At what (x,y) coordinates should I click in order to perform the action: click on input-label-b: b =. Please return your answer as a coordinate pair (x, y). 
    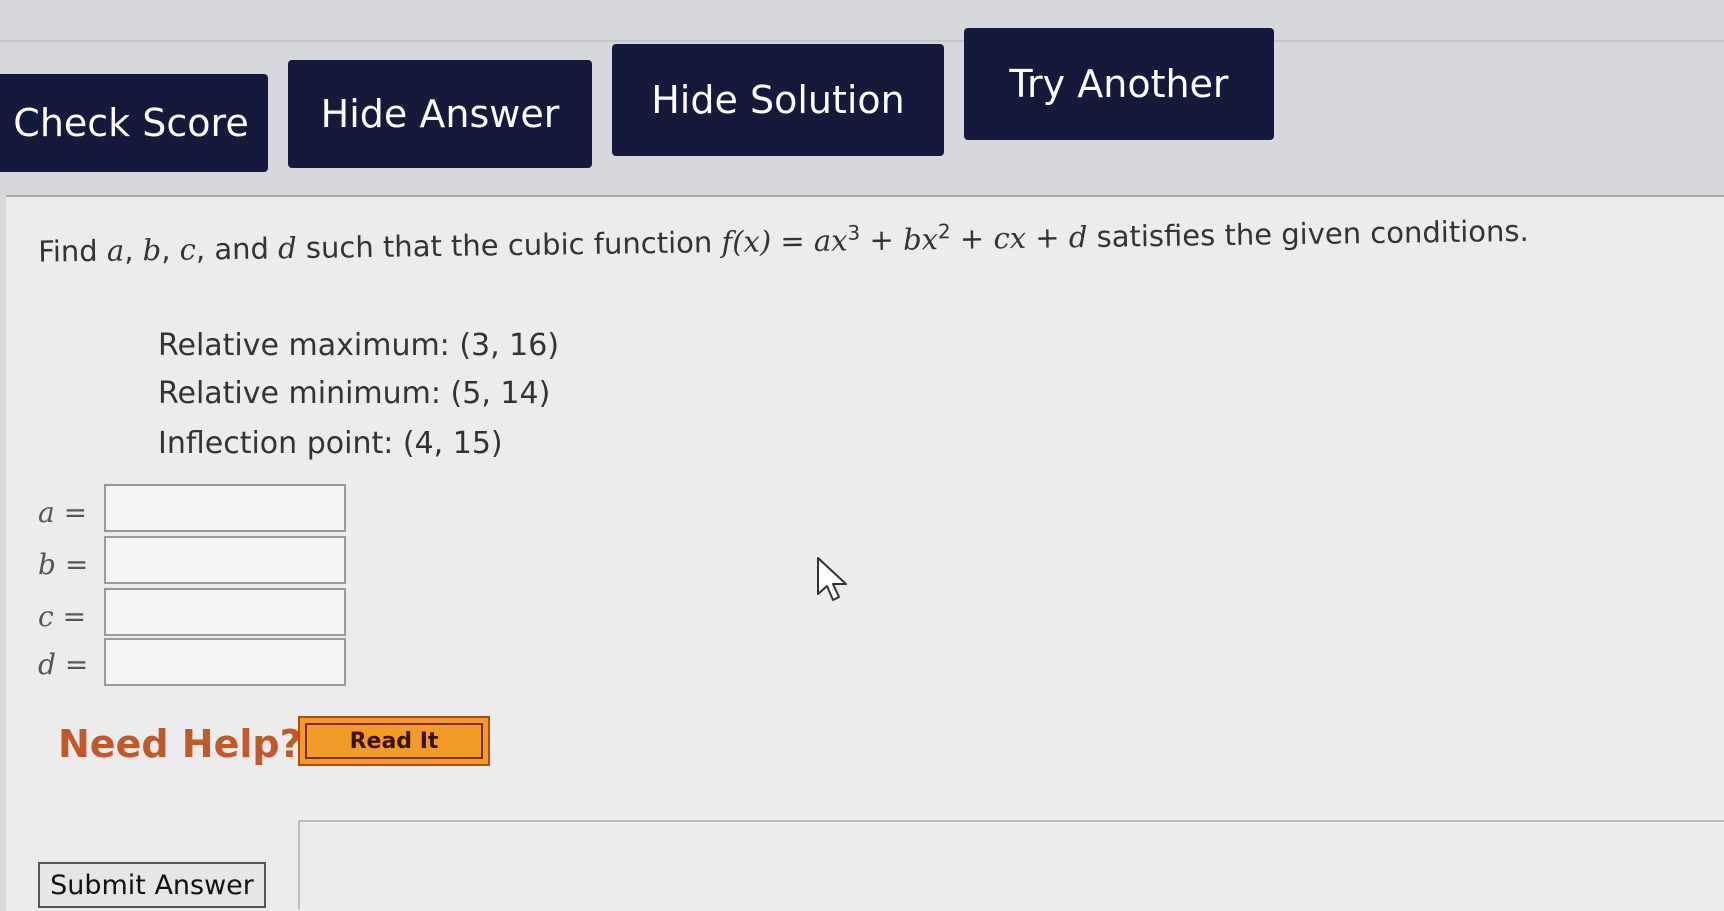
    Looking at the image, I should click on (63, 564).